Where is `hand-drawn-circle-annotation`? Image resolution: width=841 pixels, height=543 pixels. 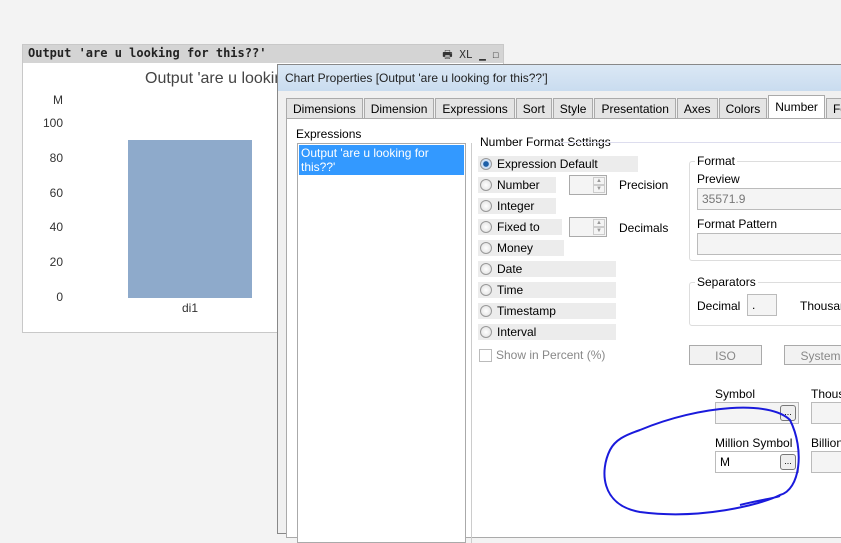
hand-drawn-circle-annotation is located at coordinates (701, 461).